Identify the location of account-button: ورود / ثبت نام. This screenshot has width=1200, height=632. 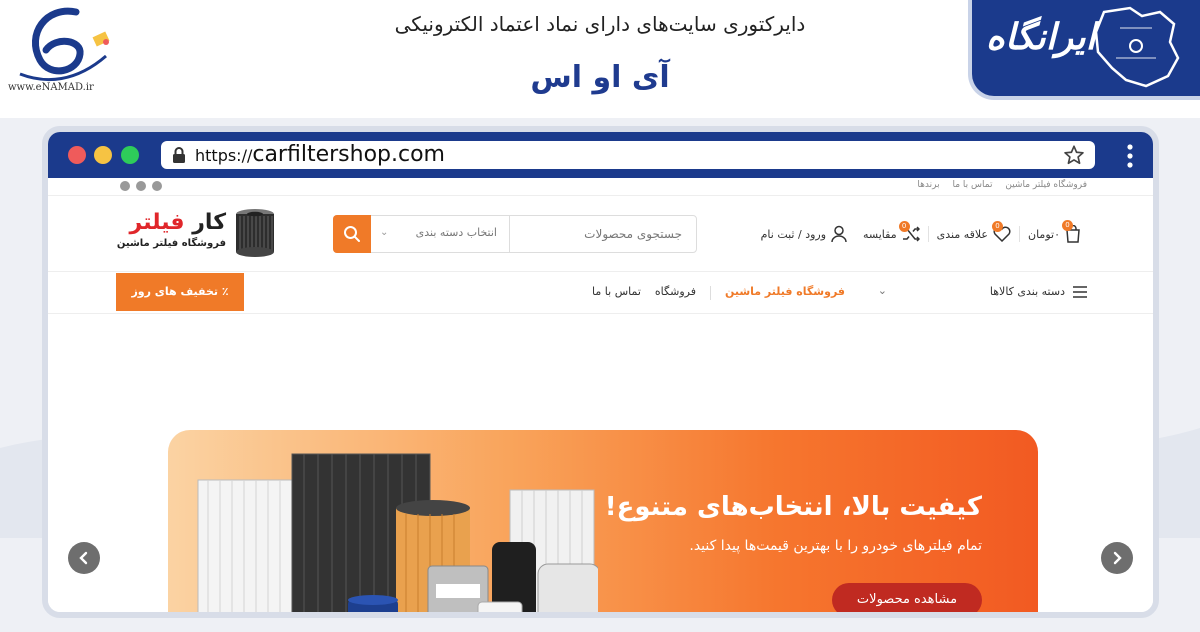
(804, 234).